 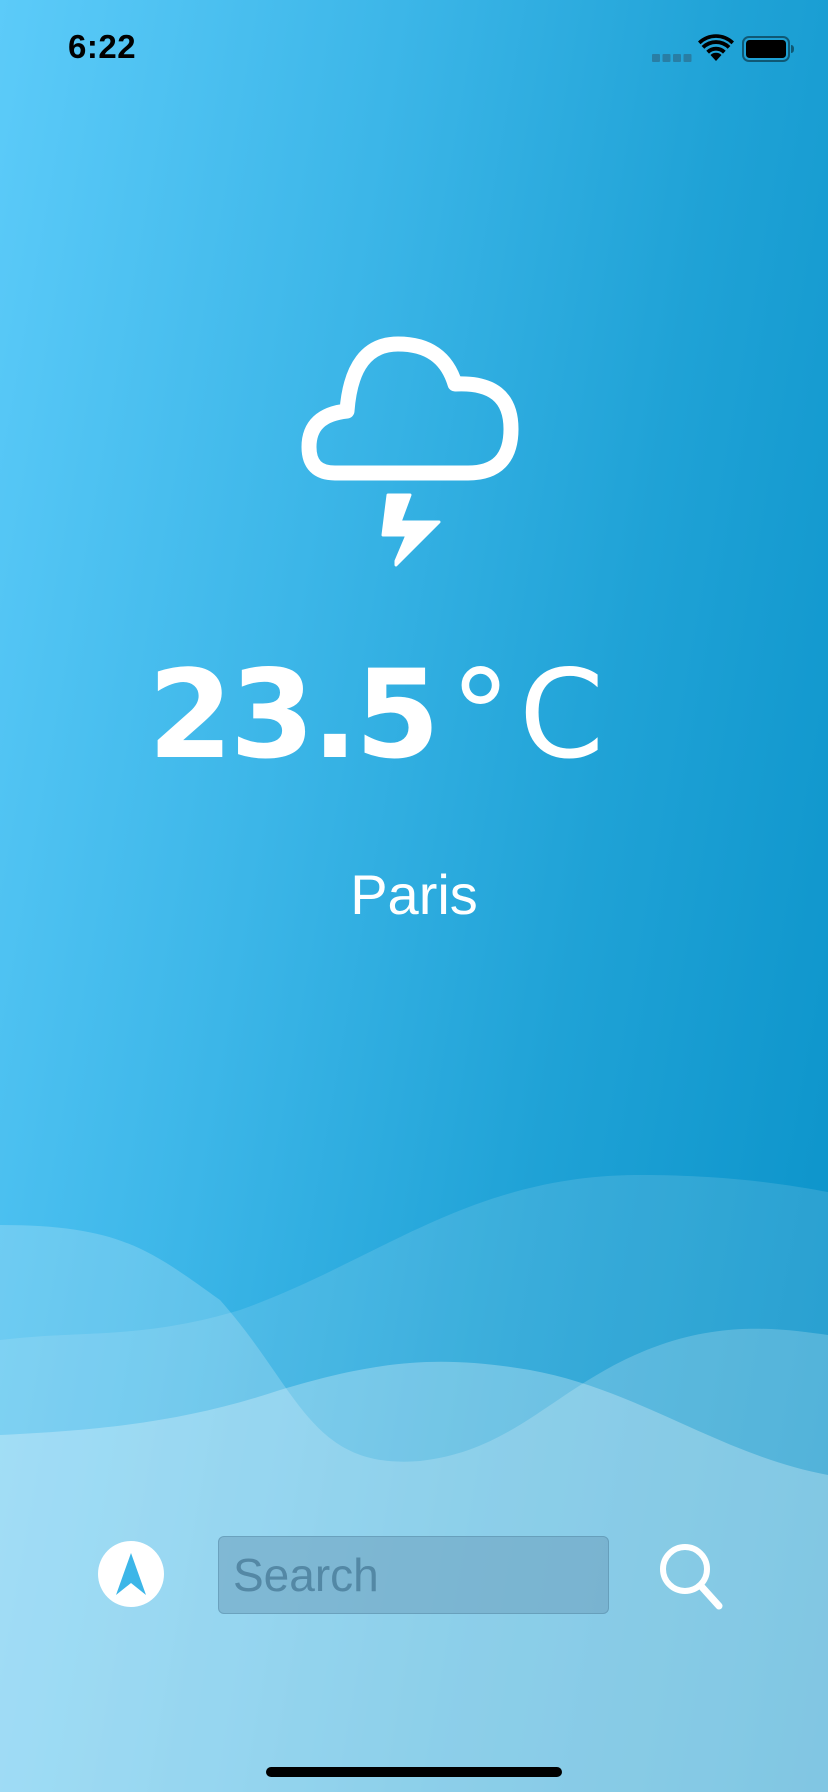 What do you see at coordinates (410, 451) in the screenshot?
I see `thunderstorm-icon` at bounding box center [410, 451].